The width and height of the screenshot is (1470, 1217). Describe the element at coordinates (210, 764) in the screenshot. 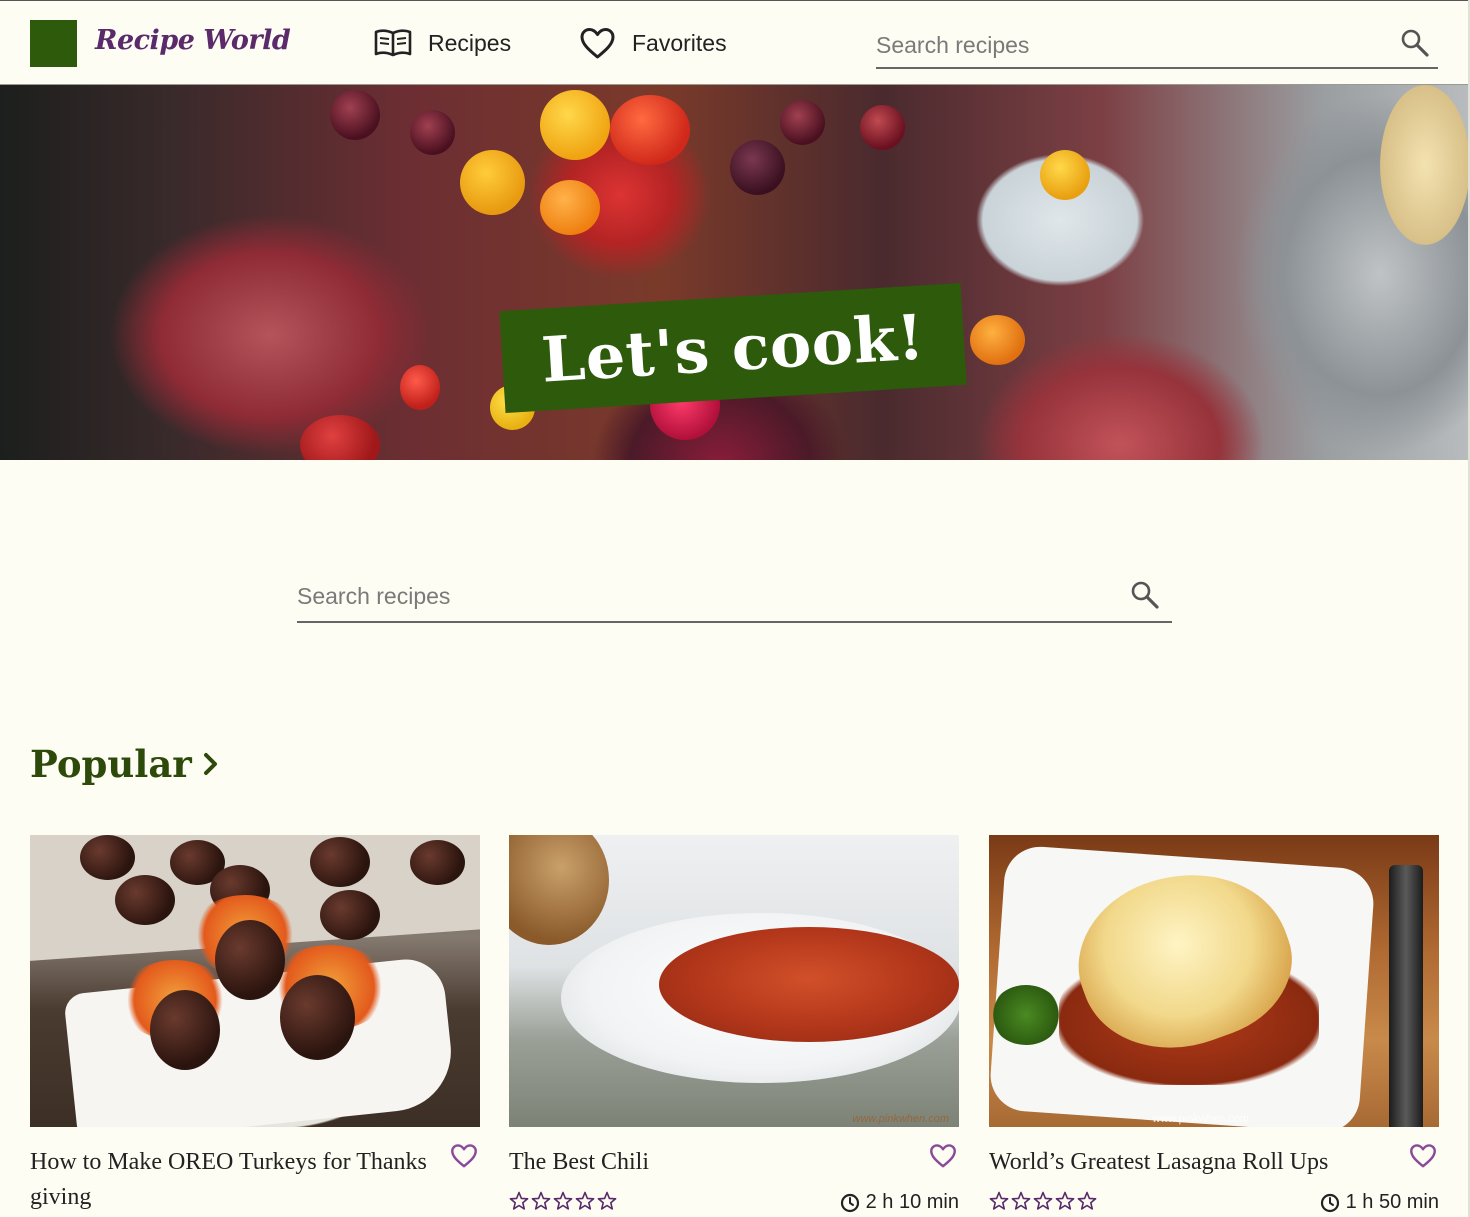

I see `chevron-right-icon` at that location.